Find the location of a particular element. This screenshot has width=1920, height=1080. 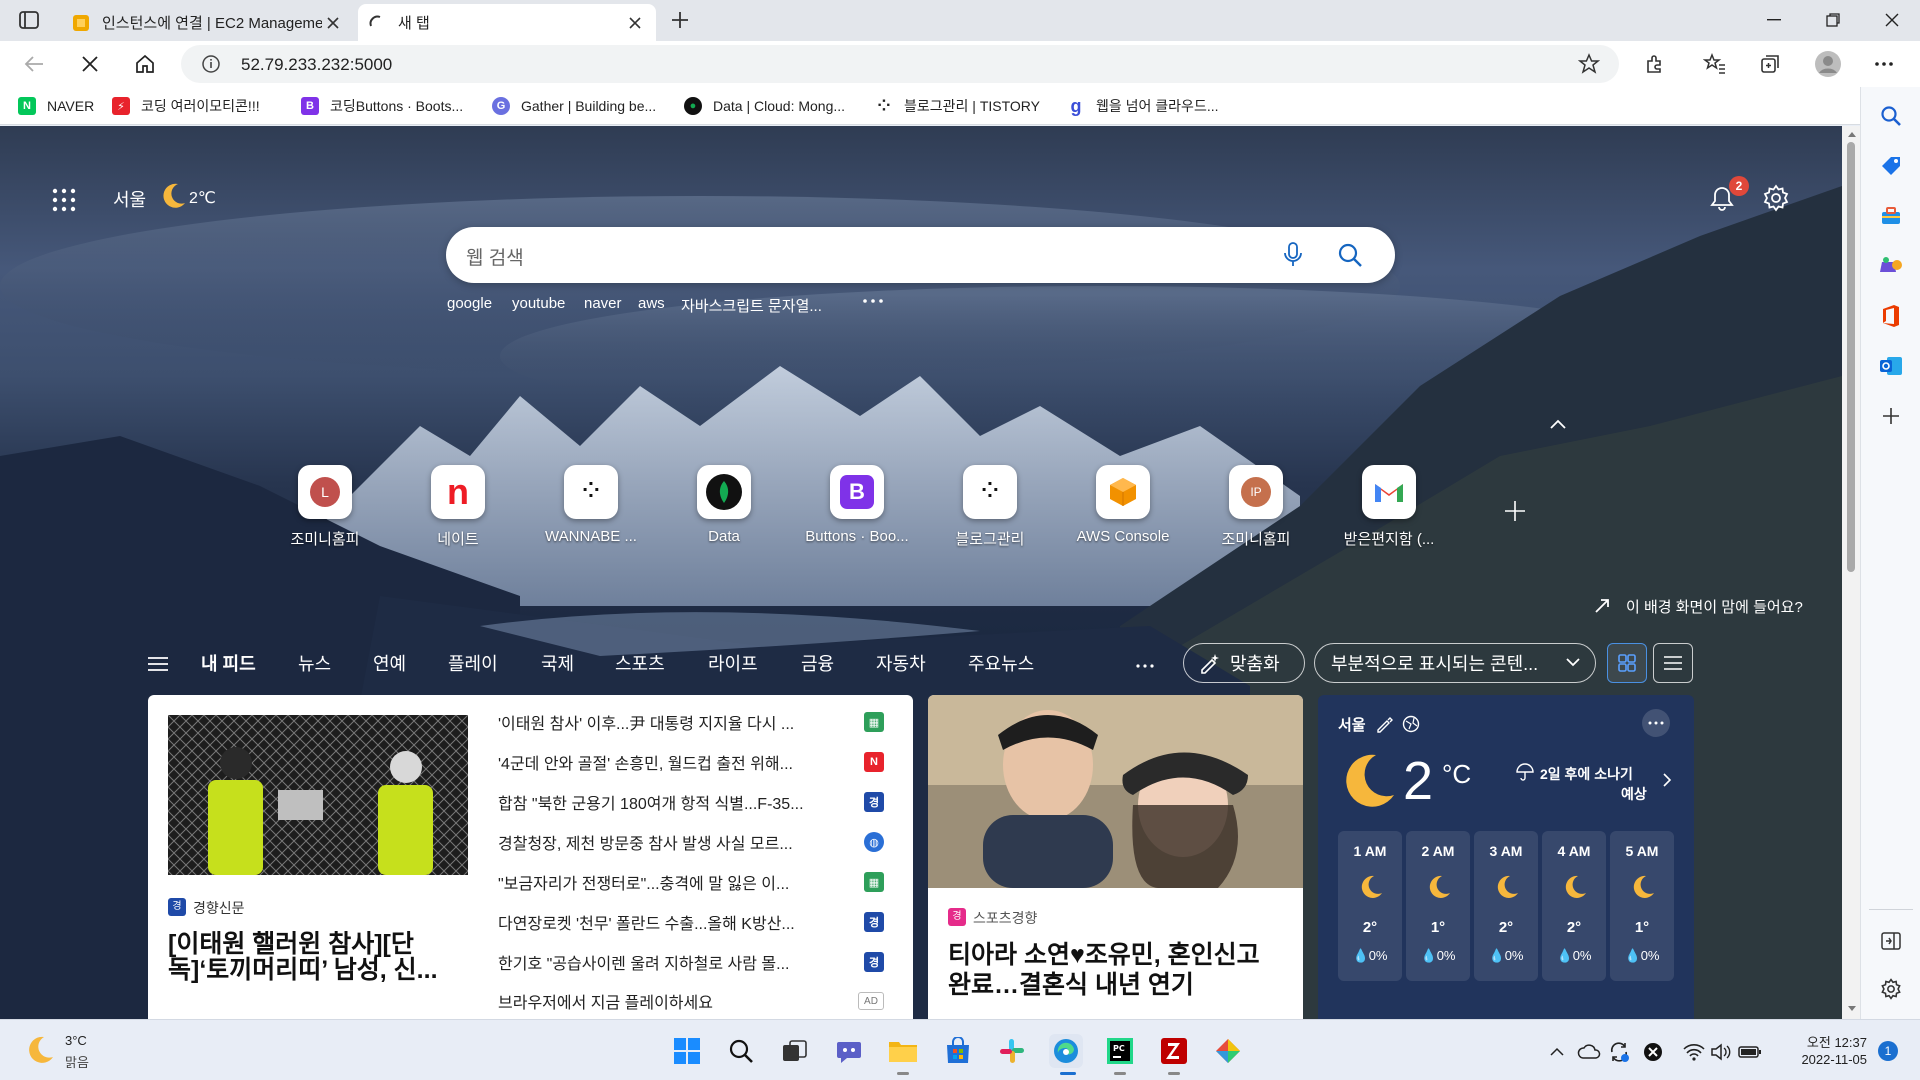

pycharm-icon: PC is located at coordinates (1120, 1051).